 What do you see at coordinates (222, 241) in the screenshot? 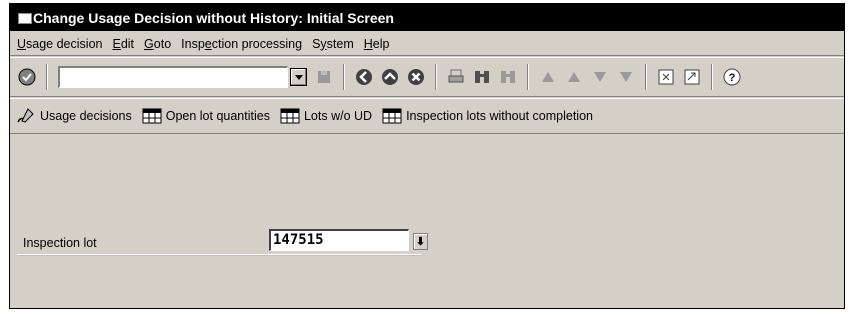
I see `inspection-lot-row: Inspection lot 147515 ⬇` at bounding box center [222, 241].